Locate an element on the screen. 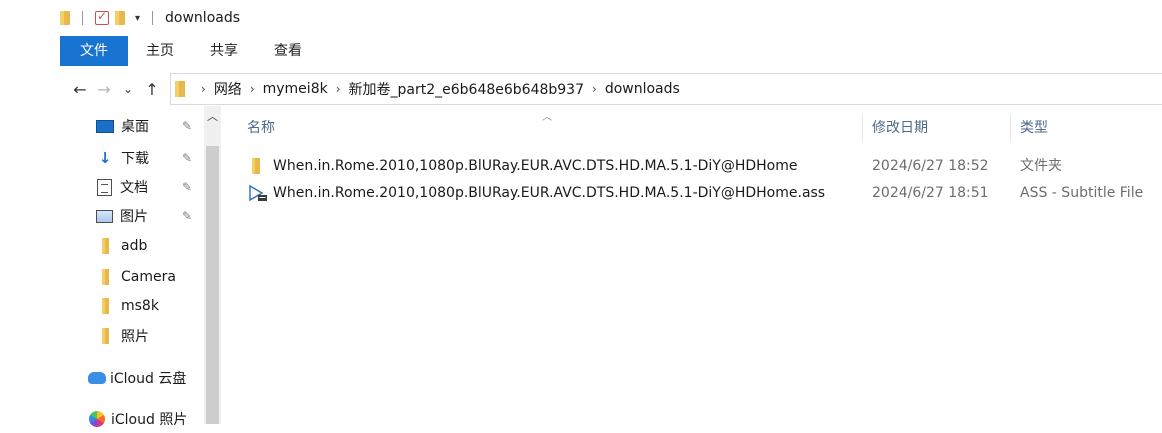  file-type: ASS - Subtitle File is located at coordinates (1082, 193).